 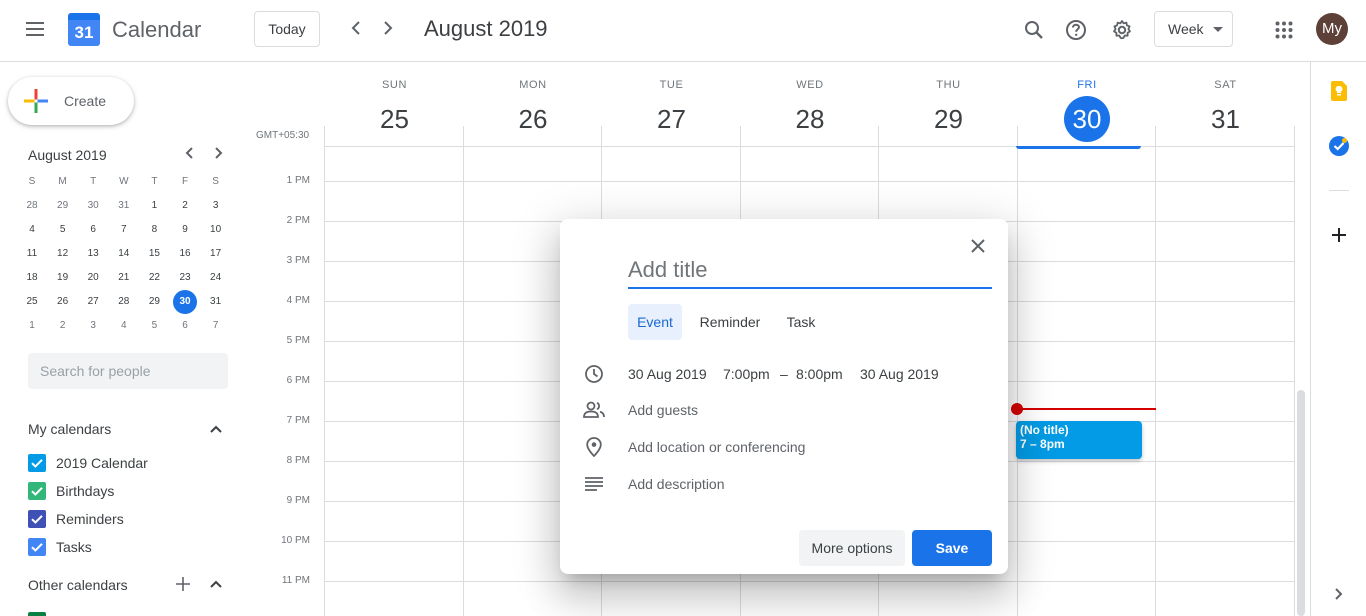 I want to click on day-number: 31, so click(x=1226, y=119).